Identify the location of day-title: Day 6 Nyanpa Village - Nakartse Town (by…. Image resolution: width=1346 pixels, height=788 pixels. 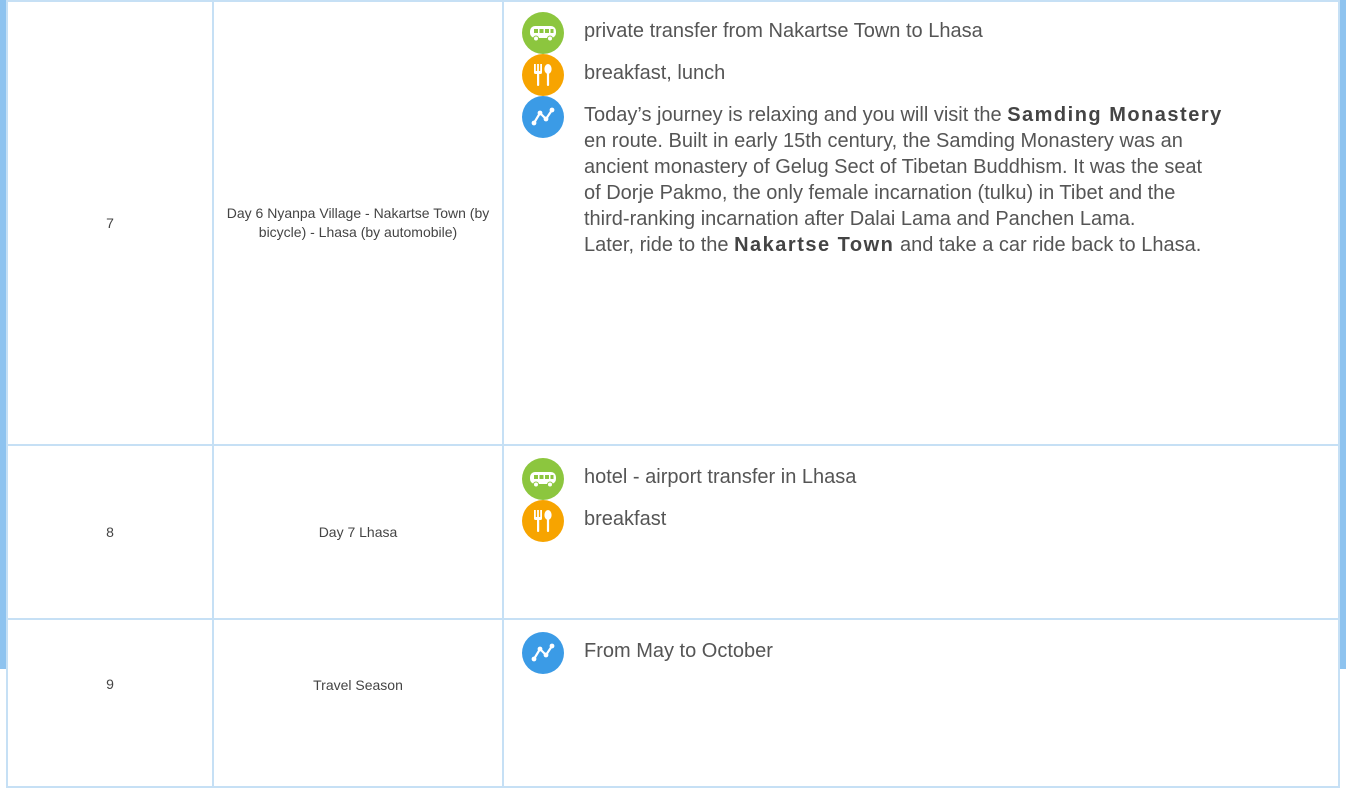
(358, 223).